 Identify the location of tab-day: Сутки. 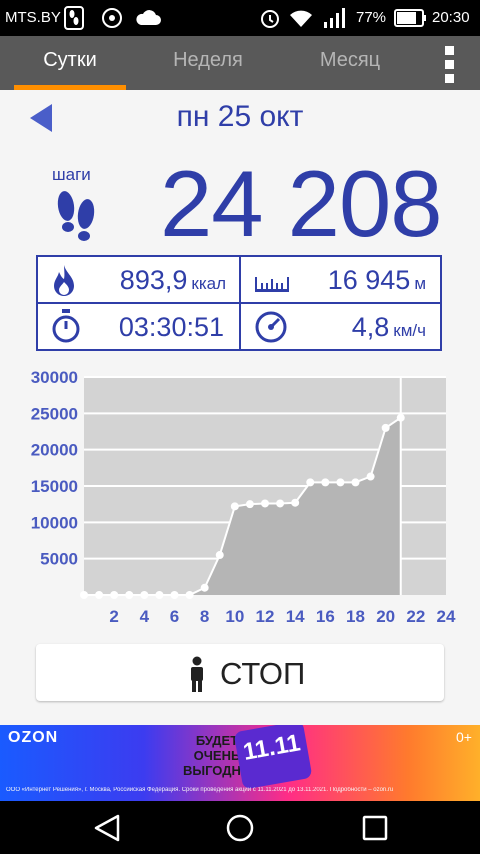
(70, 63).